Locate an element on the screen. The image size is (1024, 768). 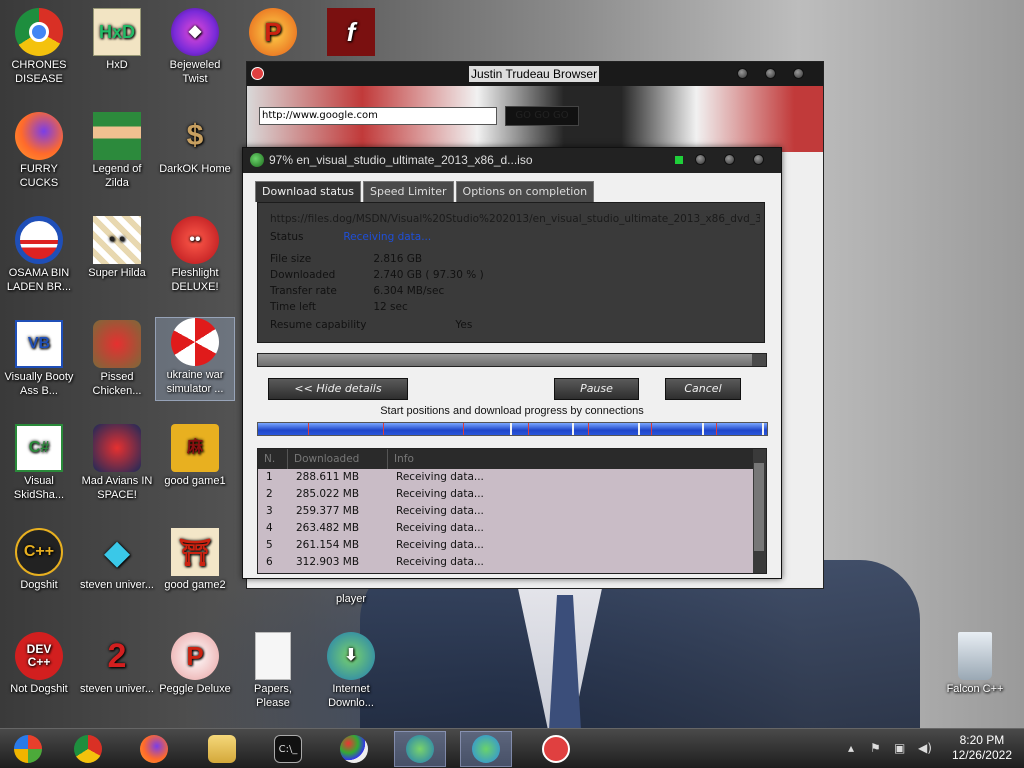
scrollbar-thumb is located at coordinates (759, 507).